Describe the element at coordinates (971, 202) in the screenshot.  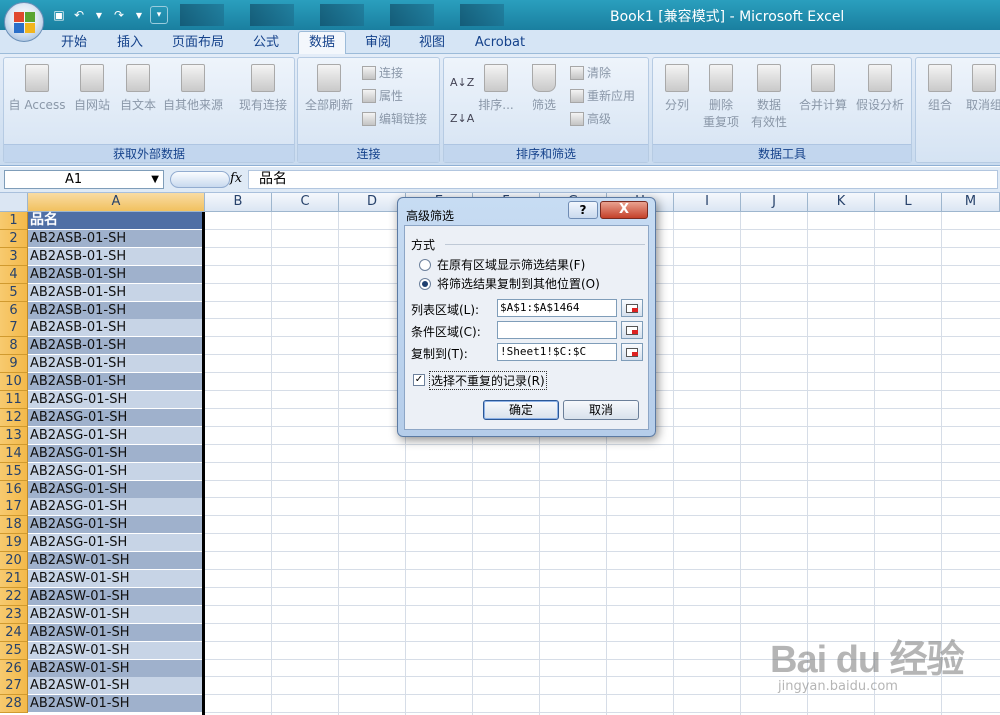
I see `column-header-m: M` at that location.